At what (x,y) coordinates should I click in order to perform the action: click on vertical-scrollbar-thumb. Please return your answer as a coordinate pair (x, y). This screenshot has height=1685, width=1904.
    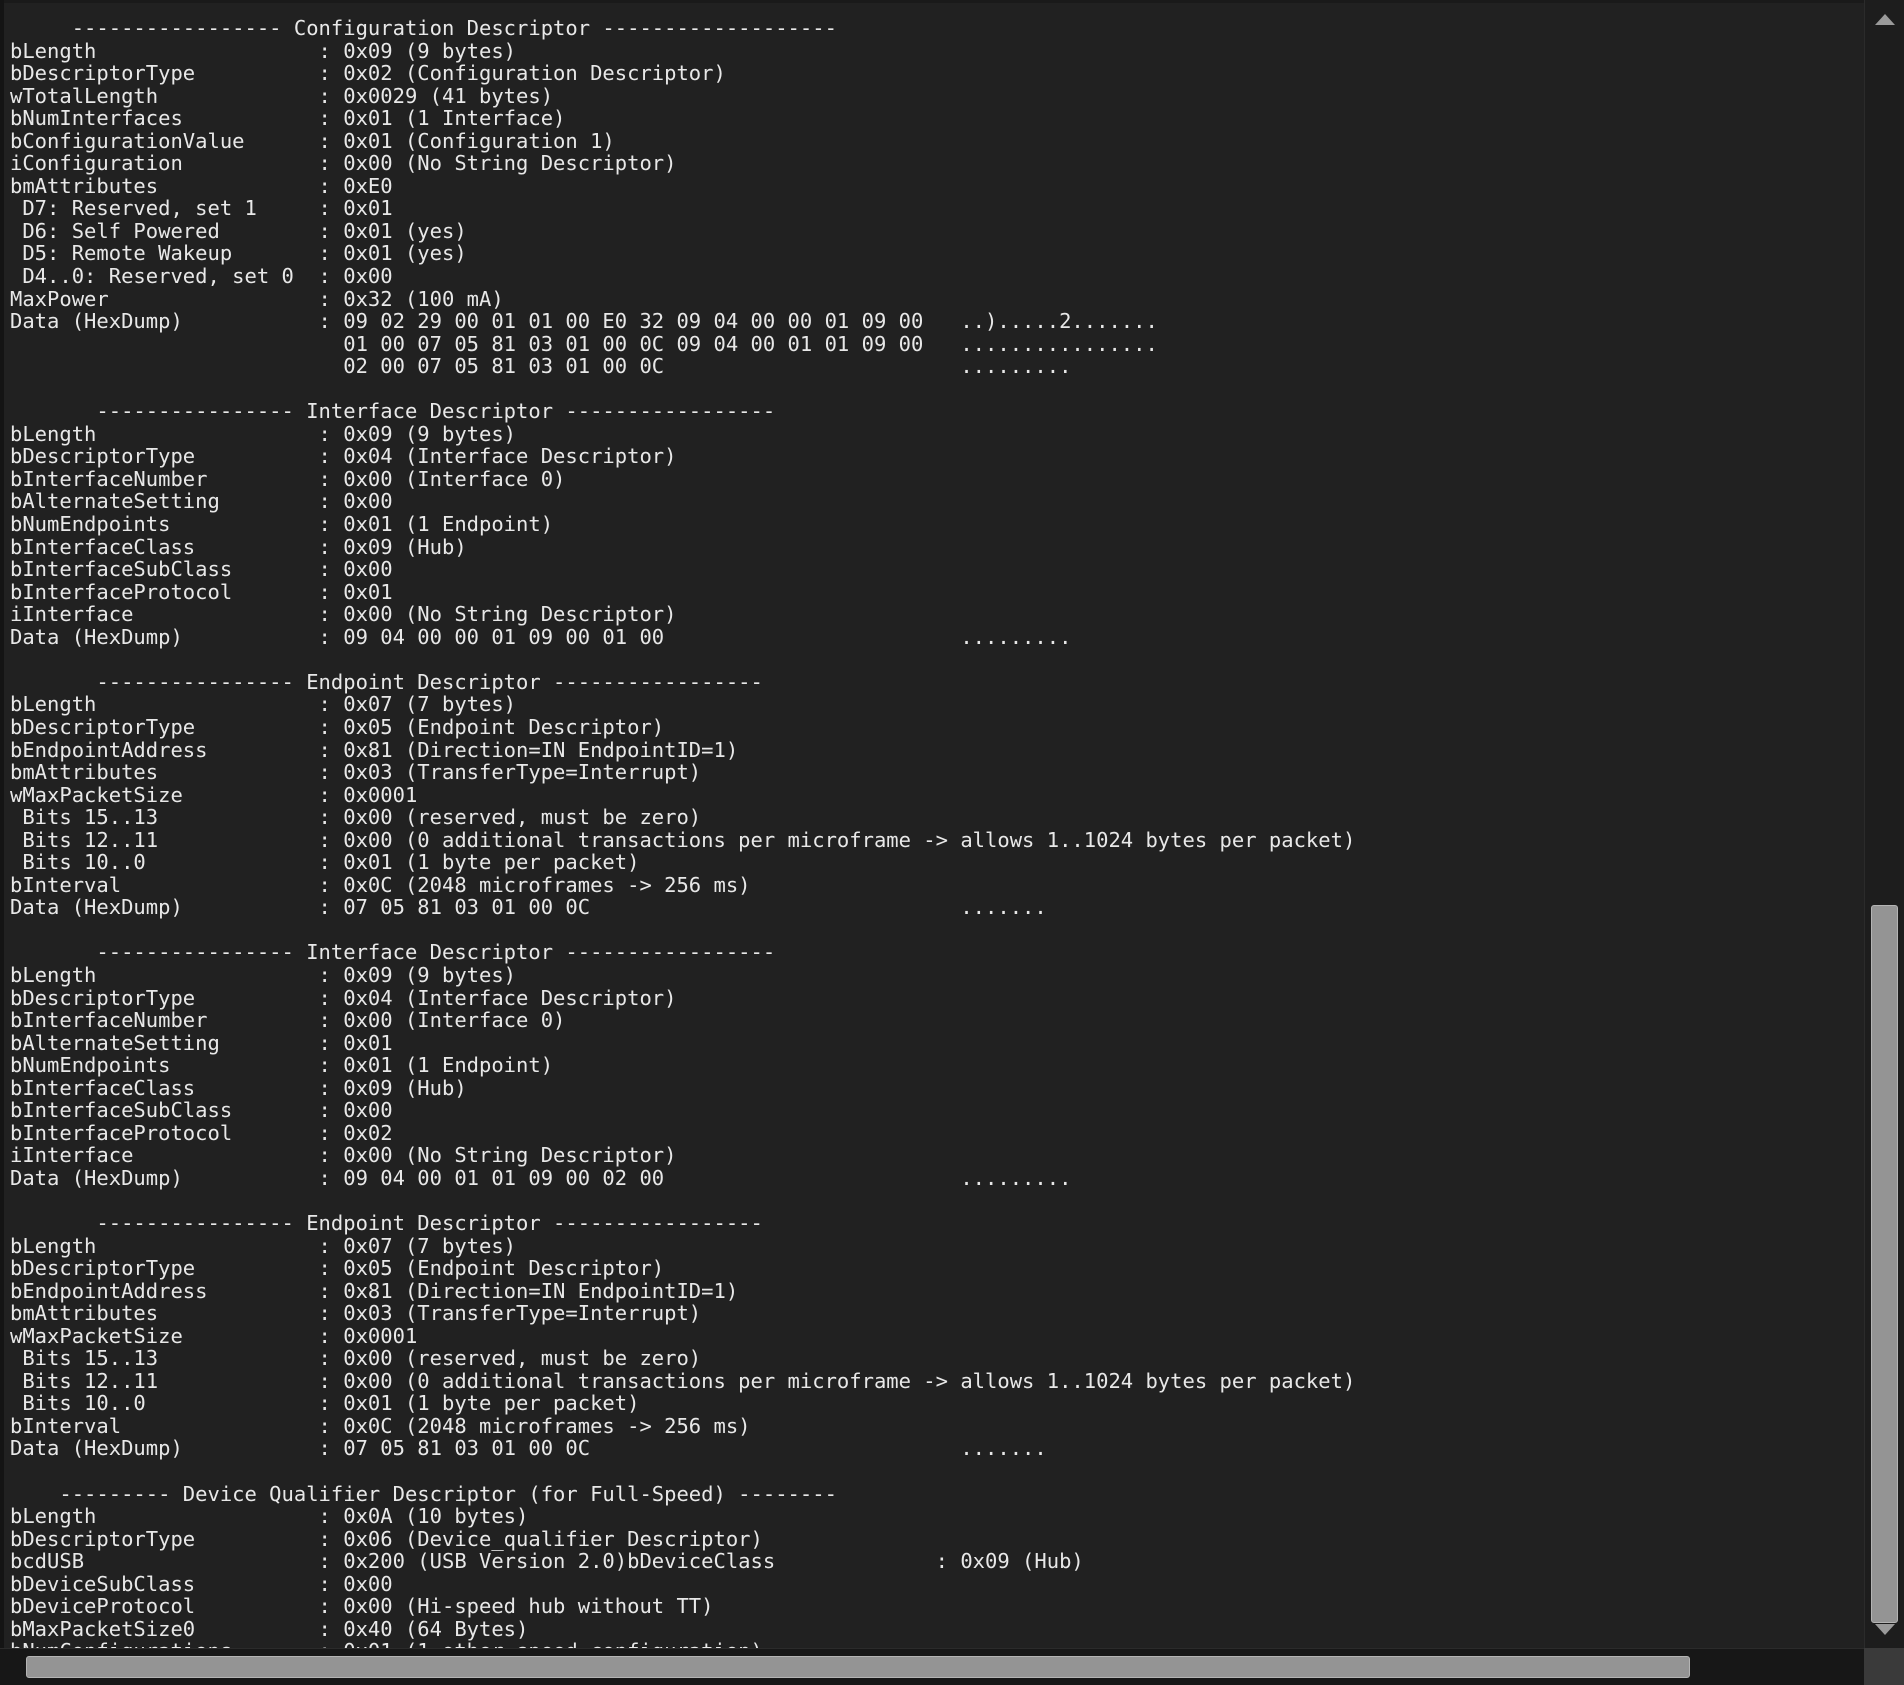
    Looking at the image, I should click on (1884, 1264).